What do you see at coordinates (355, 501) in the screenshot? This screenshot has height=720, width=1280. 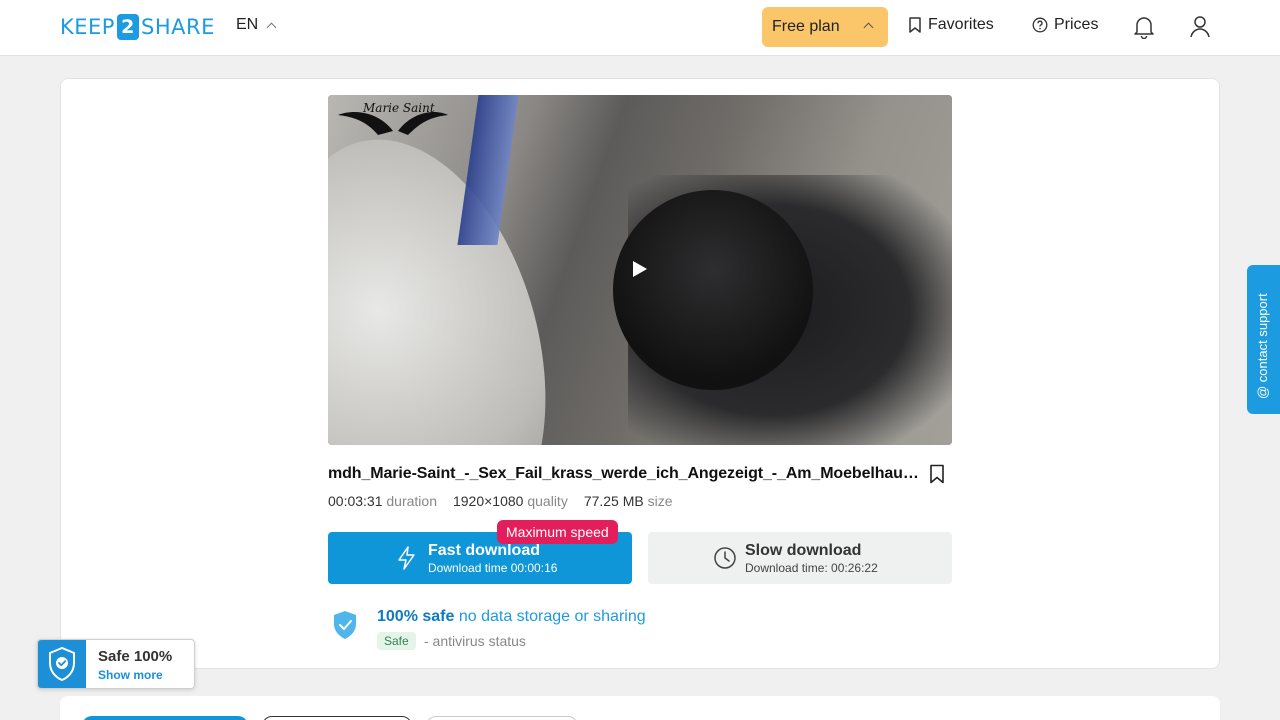 I see `duration-value: 00:03:31` at bounding box center [355, 501].